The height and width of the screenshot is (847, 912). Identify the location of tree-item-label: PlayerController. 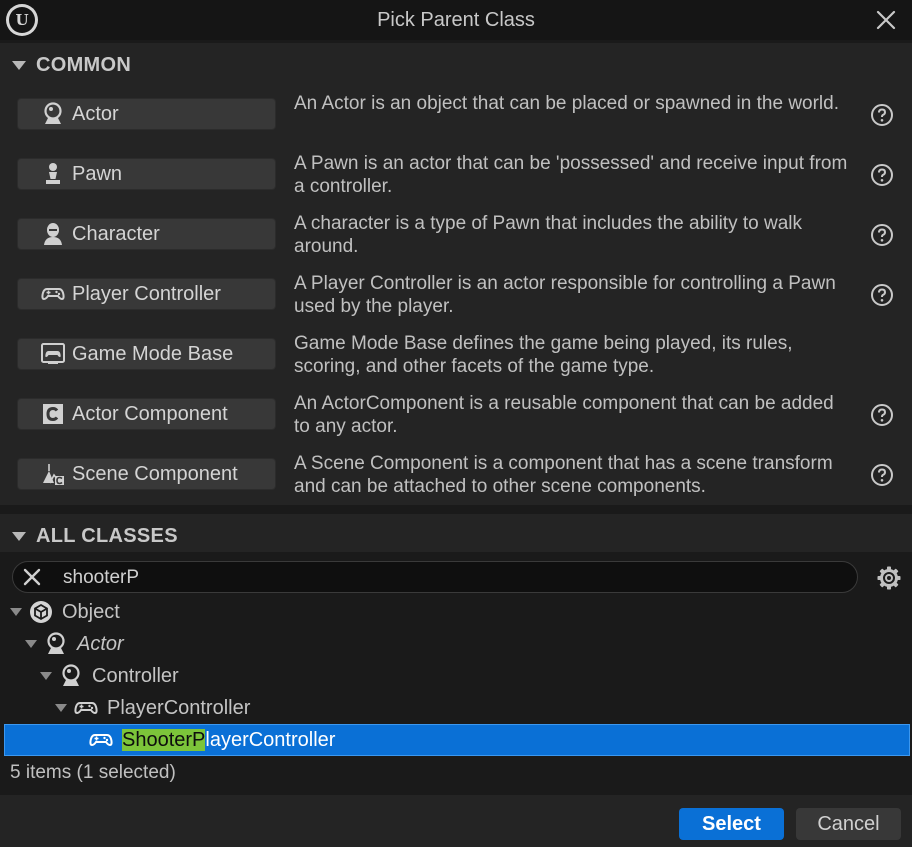
(179, 707).